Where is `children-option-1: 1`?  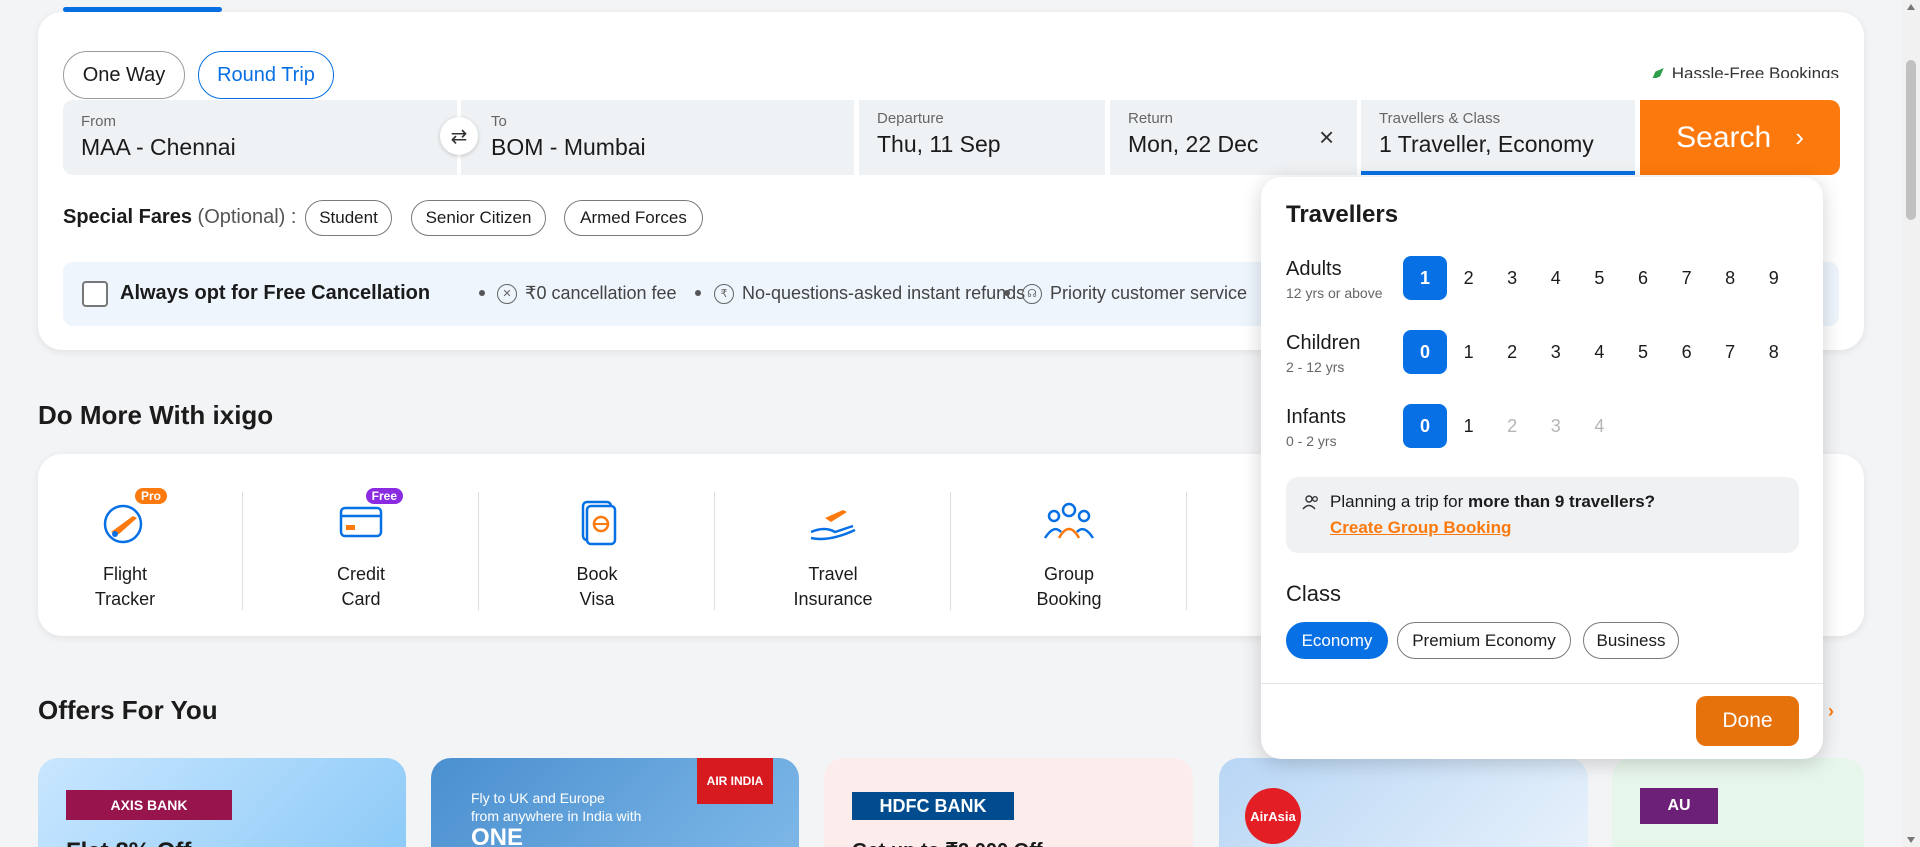
children-option-1: 1 is located at coordinates (1469, 352).